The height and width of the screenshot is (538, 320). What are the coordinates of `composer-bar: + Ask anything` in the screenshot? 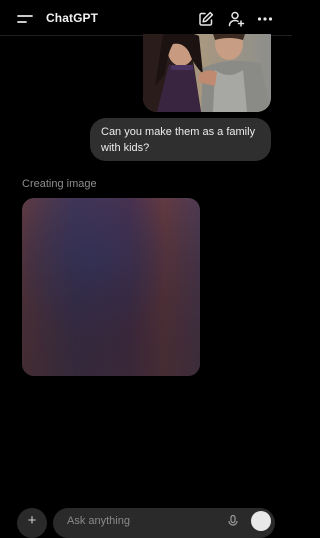 It's located at (146, 519).